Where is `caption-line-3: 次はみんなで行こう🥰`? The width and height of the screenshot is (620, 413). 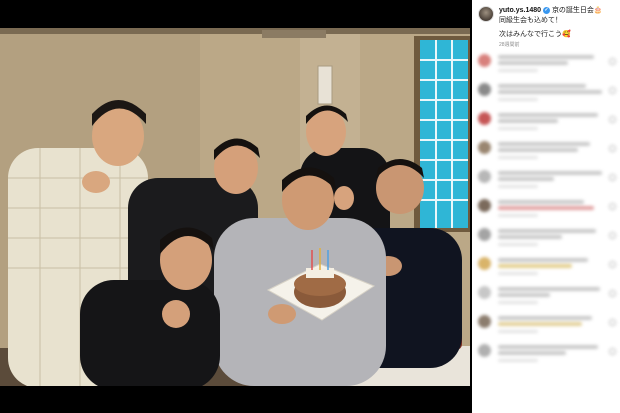 caption-line-3: 次はみんなで行こう🥰 is located at coordinates (535, 34).